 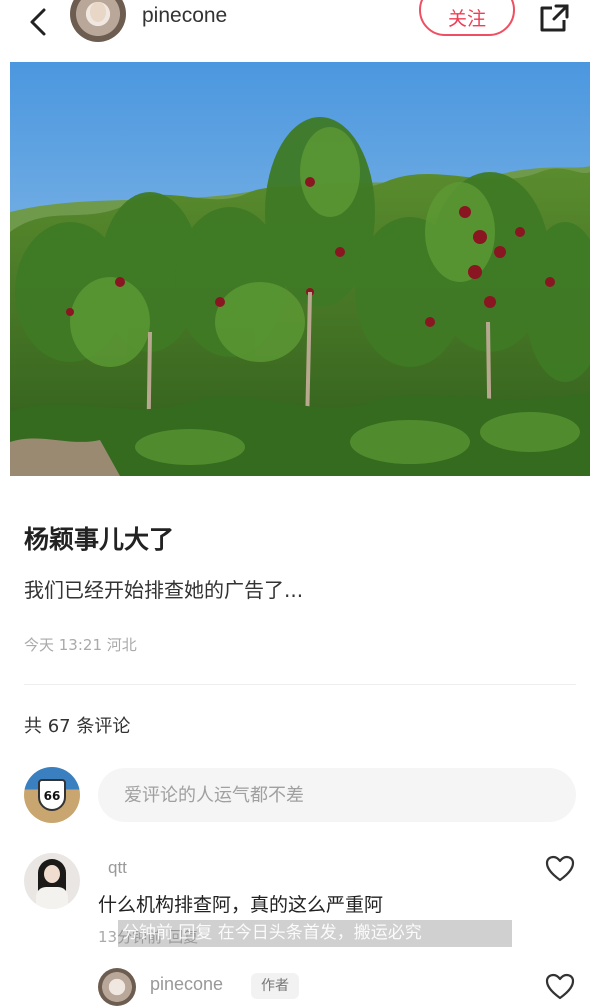 What do you see at coordinates (98, 21) in the screenshot?
I see `author-avatar` at bounding box center [98, 21].